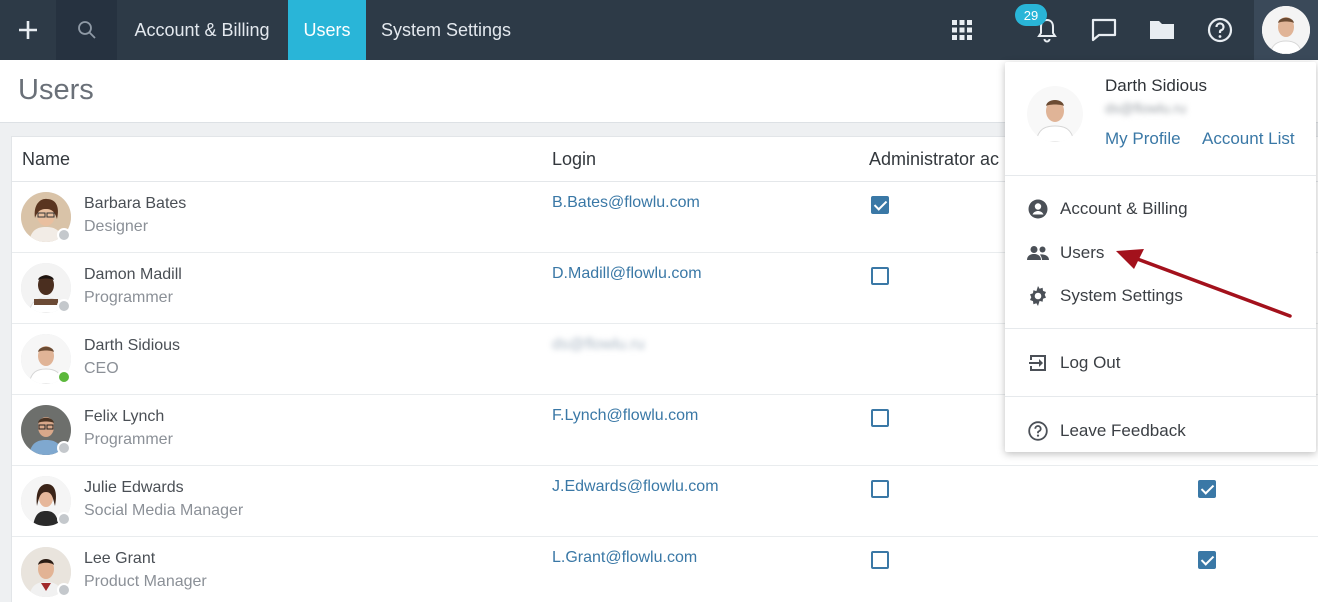 This screenshot has width=1318, height=602. What do you see at coordinates (635, 487) in the screenshot?
I see `user-login-link: J.Edwards@flowlu.com` at bounding box center [635, 487].